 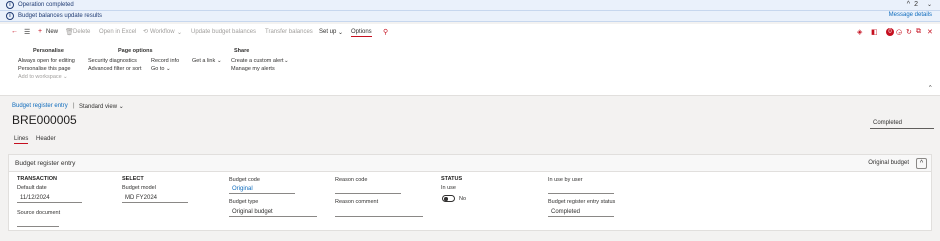 What do you see at coordinates (859, 32) in the screenshot?
I see `diamond-icon: ◈` at bounding box center [859, 32].